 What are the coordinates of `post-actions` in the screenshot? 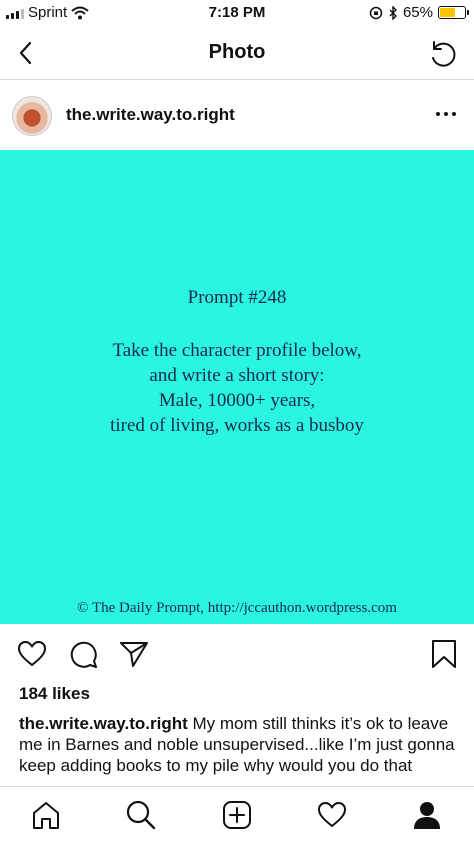 It's located at (237, 653).